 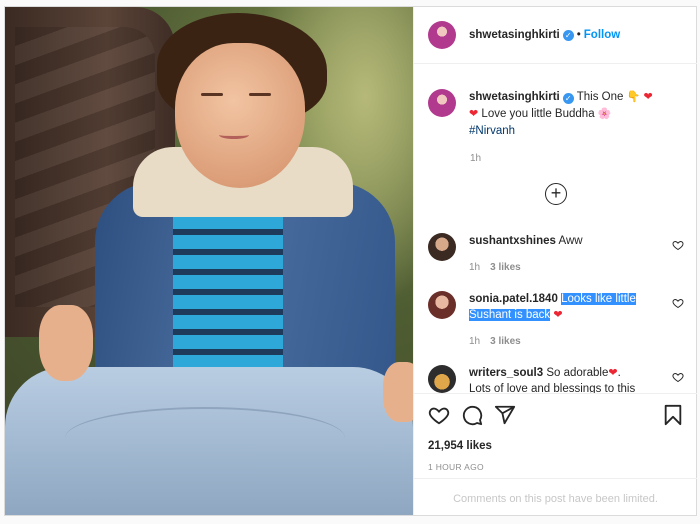 What do you see at coordinates (556, 194) in the screenshot?
I see `load-more-comments-button: +` at bounding box center [556, 194].